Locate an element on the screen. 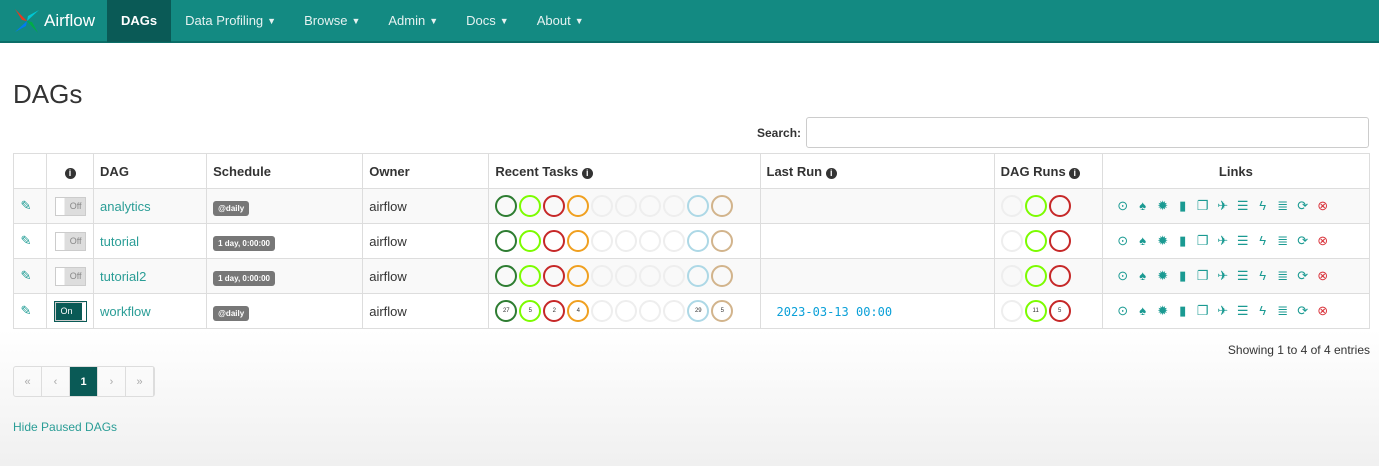  dag-link: tutorial is located at coordinates (119, 241).